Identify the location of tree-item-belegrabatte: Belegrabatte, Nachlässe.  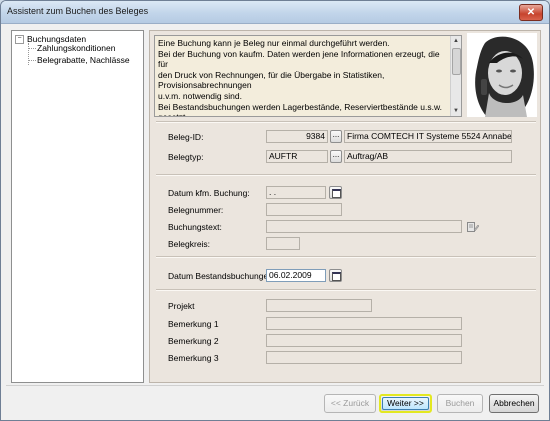
(83, 60).